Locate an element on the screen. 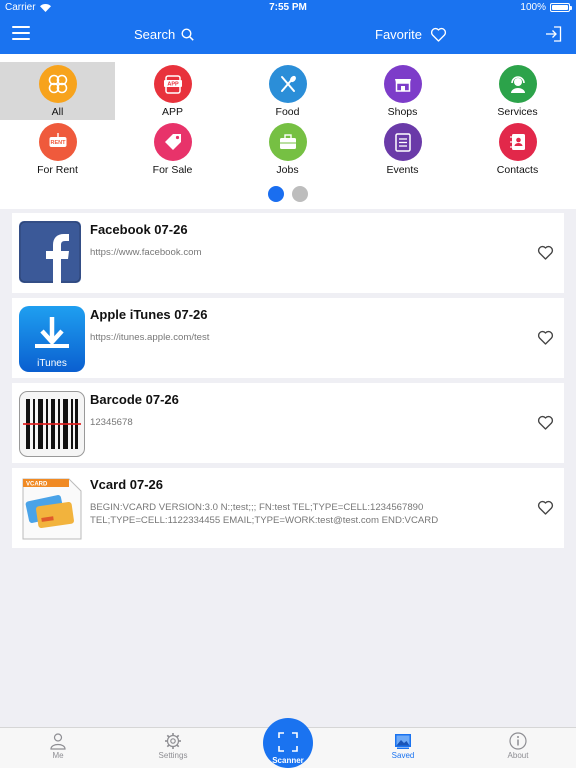 The width and height of the screenshot is (576, 768). page-dot-active is located at coordinates (276, 194).